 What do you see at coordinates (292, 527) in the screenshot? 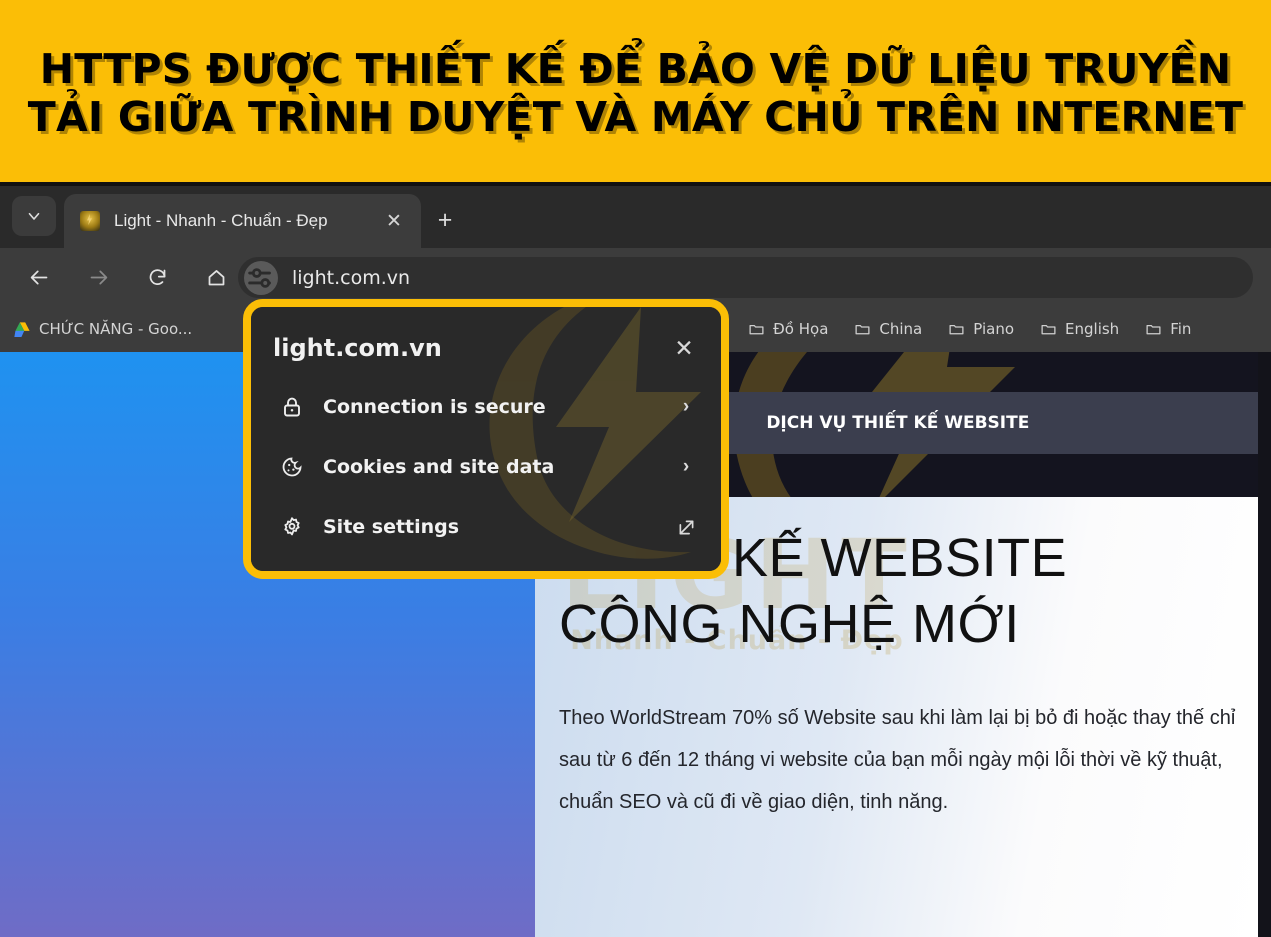
I see `gear-icon` at bounding box center [292, 527].